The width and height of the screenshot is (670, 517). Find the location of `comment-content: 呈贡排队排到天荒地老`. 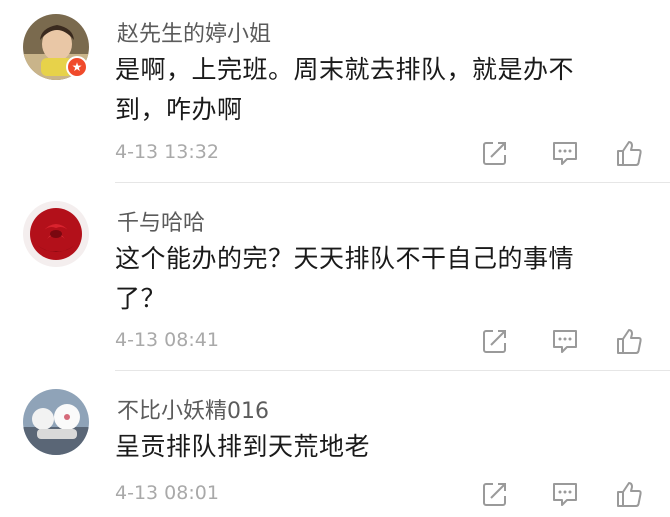

comment-content: 呈贡排队排到天荒地老 is located at coordinates (365, 447).